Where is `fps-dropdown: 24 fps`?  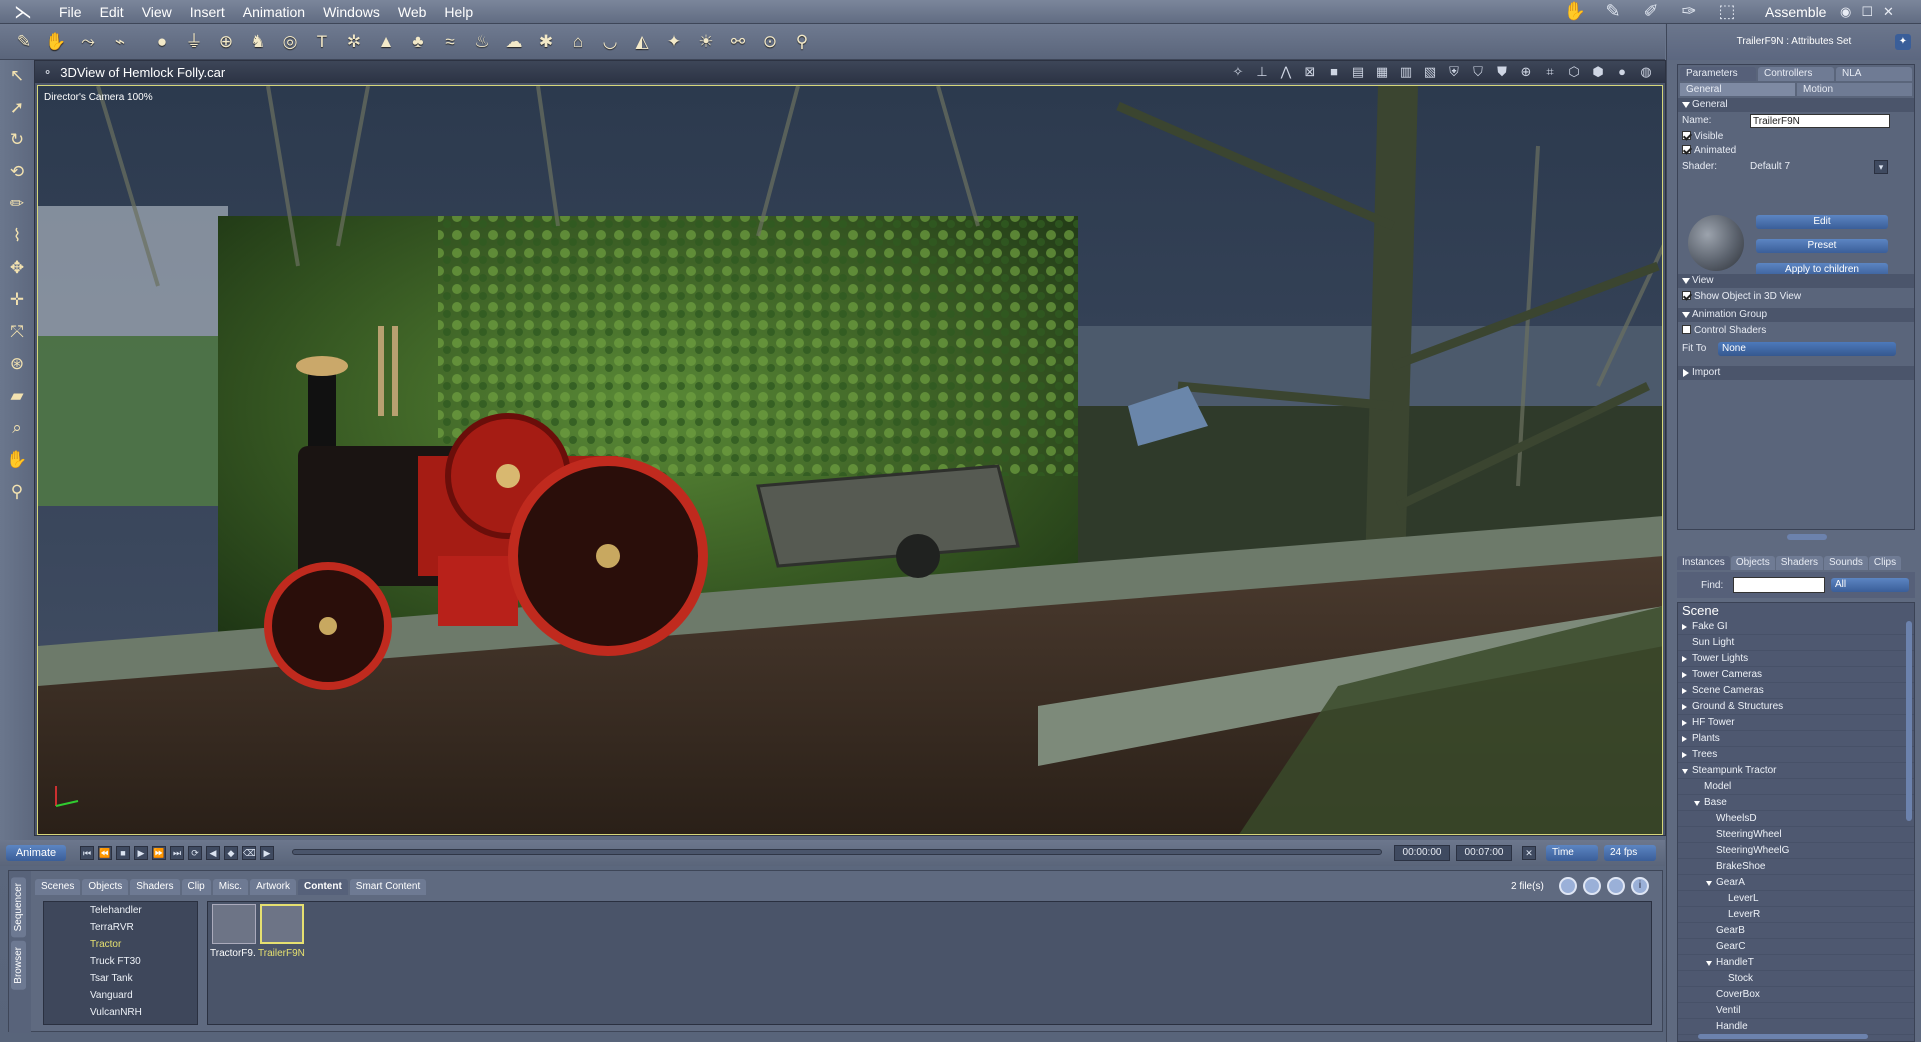
fps-dropdown: 24 fps is located at coordinates (1630, 853).